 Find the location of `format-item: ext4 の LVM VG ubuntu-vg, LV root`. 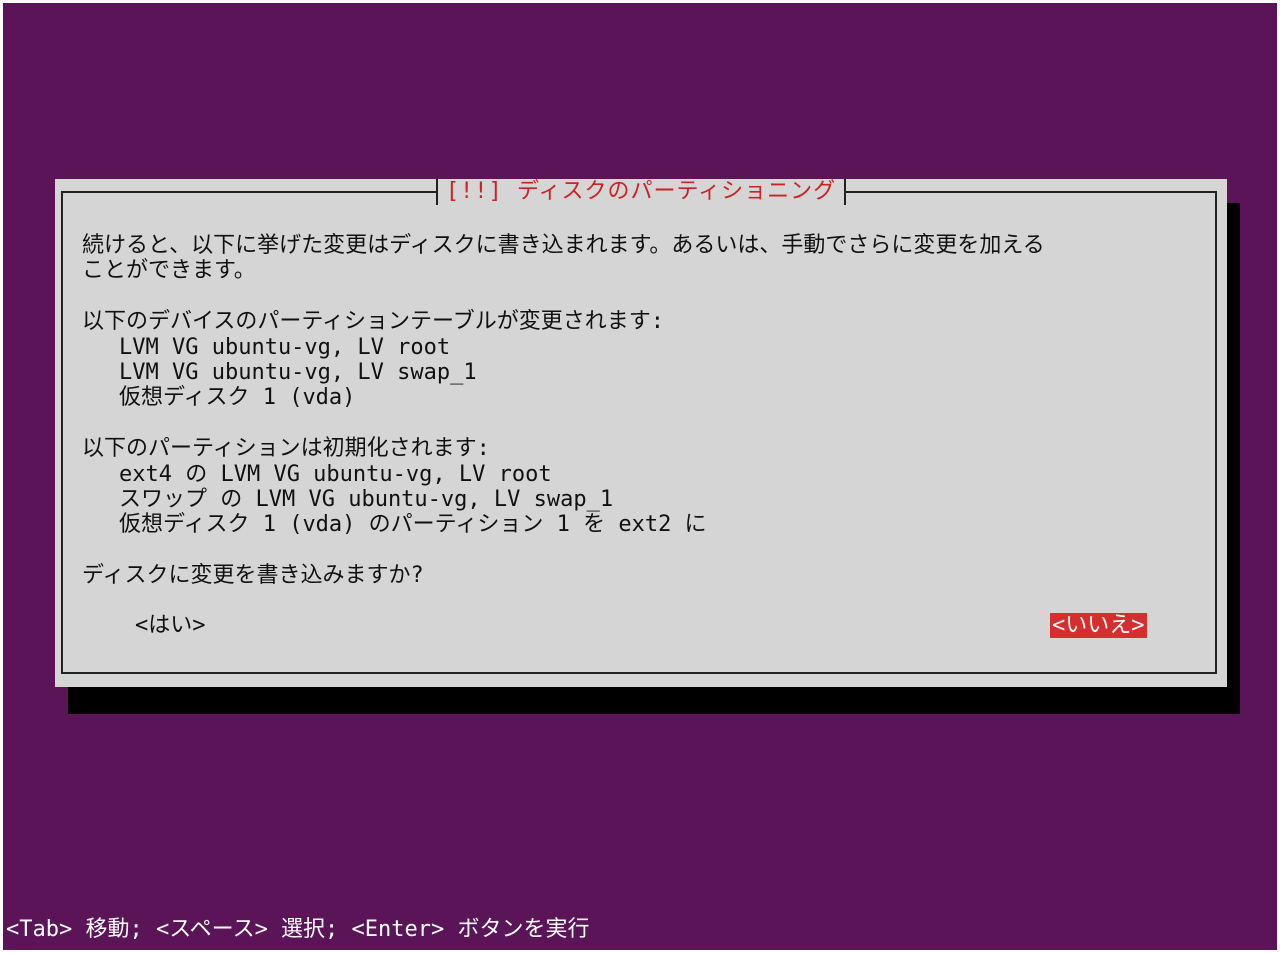

format-item: ext4 の LVM VG ubuntu-vg, LV root is located at coordinates (335, 474).